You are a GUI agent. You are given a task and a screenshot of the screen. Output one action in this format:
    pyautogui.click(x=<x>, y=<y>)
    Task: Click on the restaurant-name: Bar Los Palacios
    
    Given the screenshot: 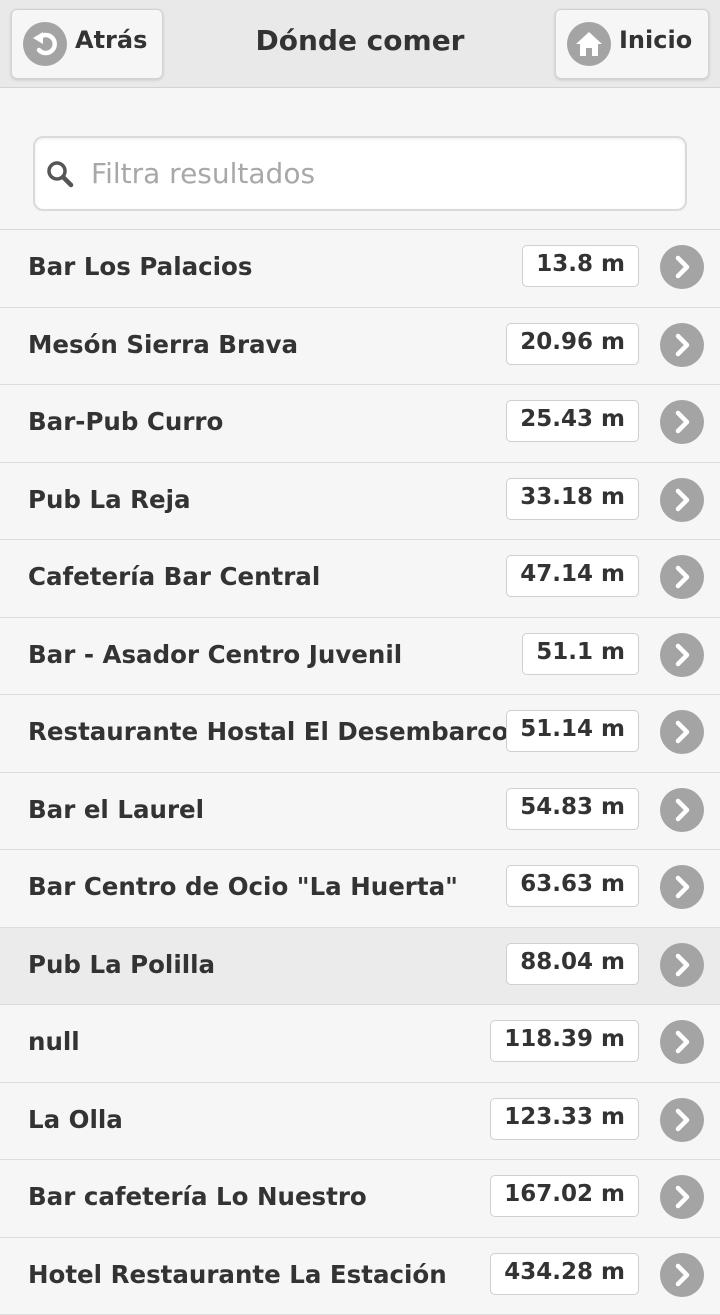 What is the action you would take?
    pyautogui.click(x=140, y=266)
    